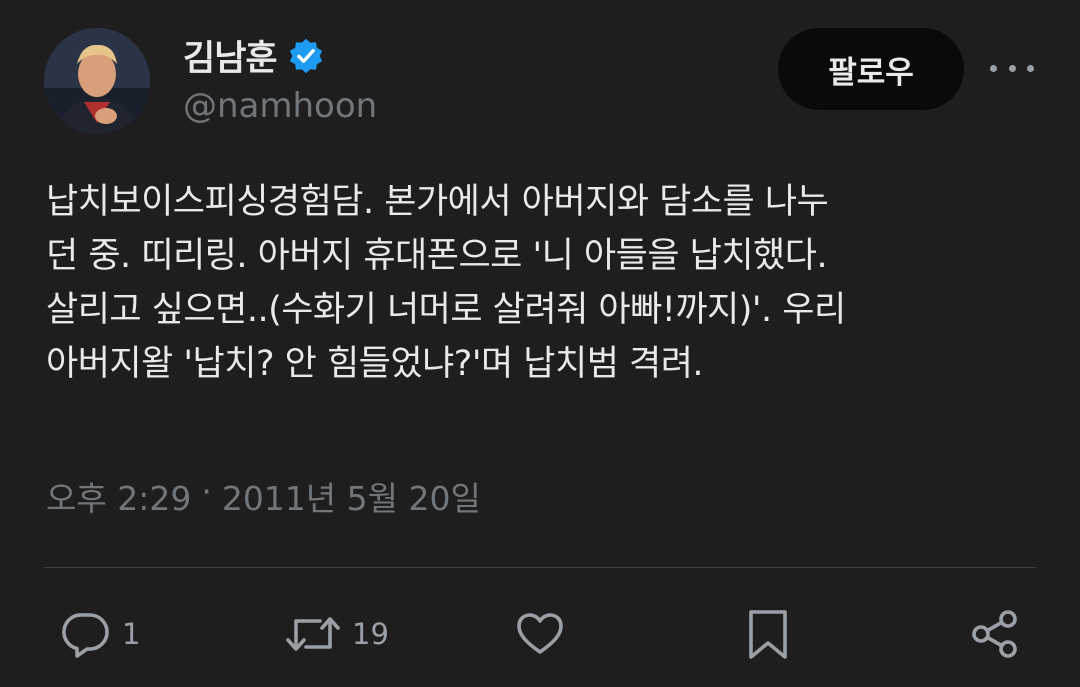 Image resolution: width=1080 pixels, height=687 pixels. I want to click on reply-button: 1, so click(100, 634).